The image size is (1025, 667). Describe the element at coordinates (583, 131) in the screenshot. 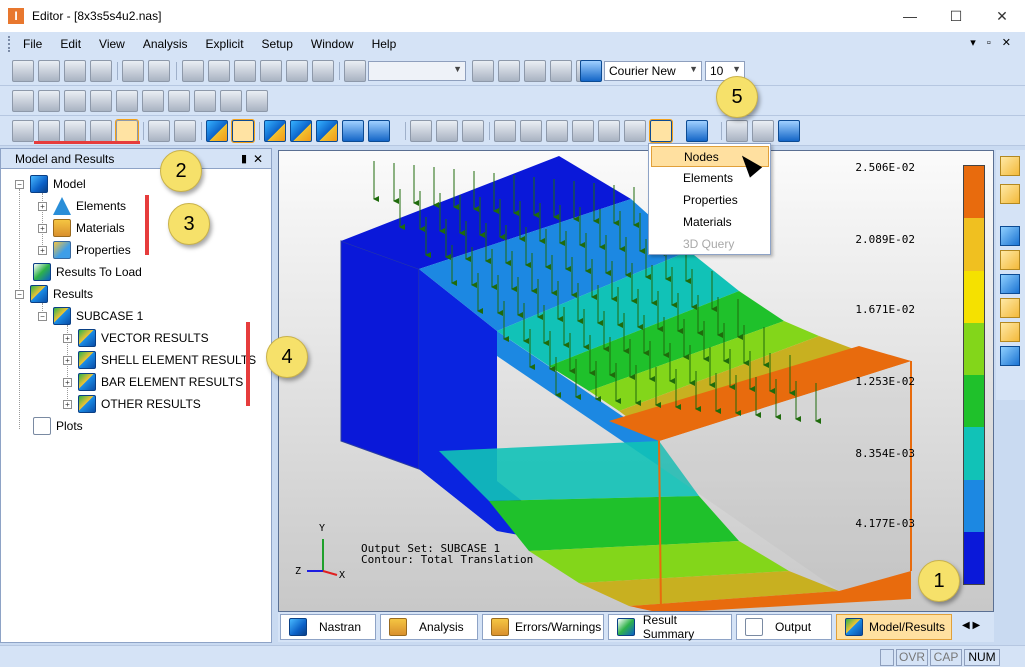

I see `next-icon` at that location.